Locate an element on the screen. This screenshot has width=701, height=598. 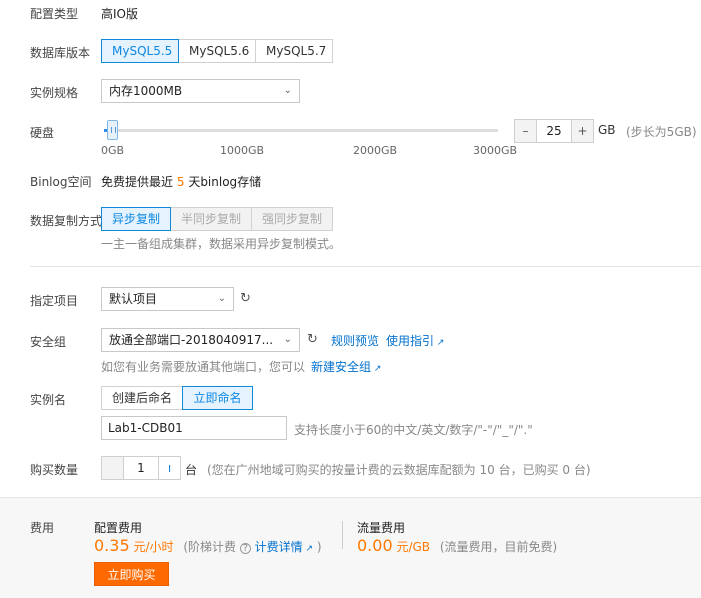
disk-unit: GB is located at coordinates (607, 130).